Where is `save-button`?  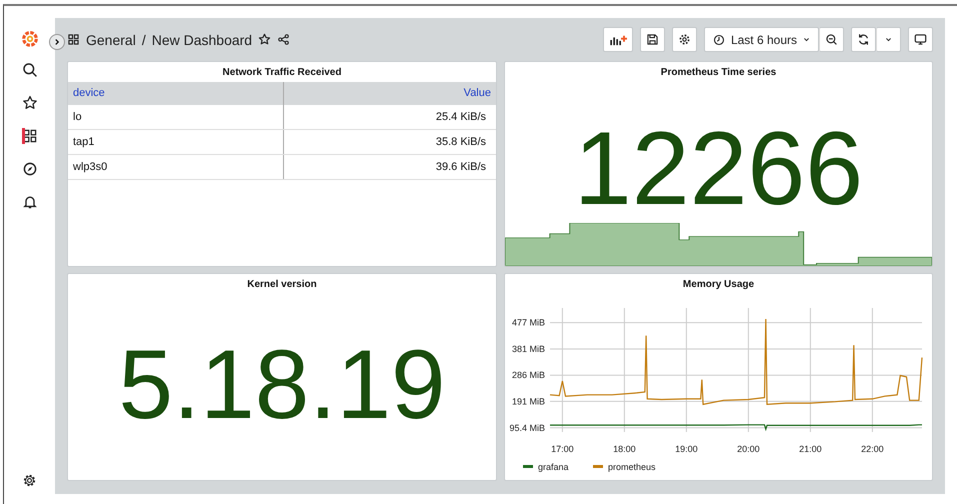
save-button is located at coordinates (652, 39).